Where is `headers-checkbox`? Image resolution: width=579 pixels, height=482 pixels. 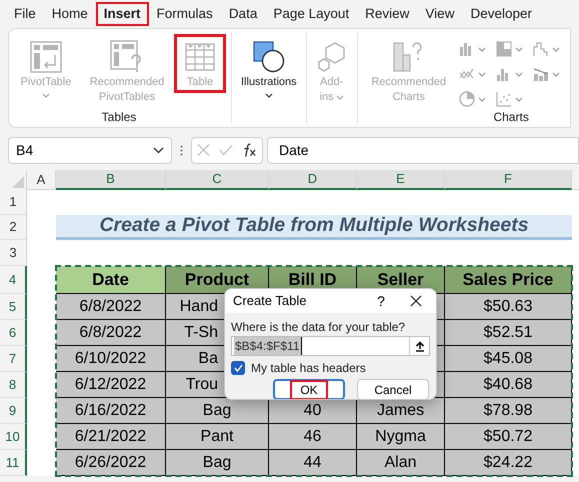 headers-checkbox is located at coordinates (238, 368).